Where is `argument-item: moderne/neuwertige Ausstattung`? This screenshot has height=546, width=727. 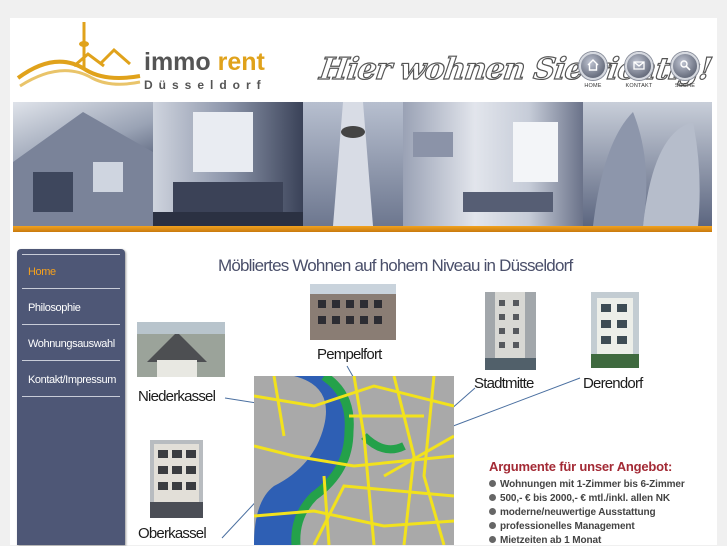
argument-item: moderne/neuwertige Ausstattung is located at coordinates (572, 512).